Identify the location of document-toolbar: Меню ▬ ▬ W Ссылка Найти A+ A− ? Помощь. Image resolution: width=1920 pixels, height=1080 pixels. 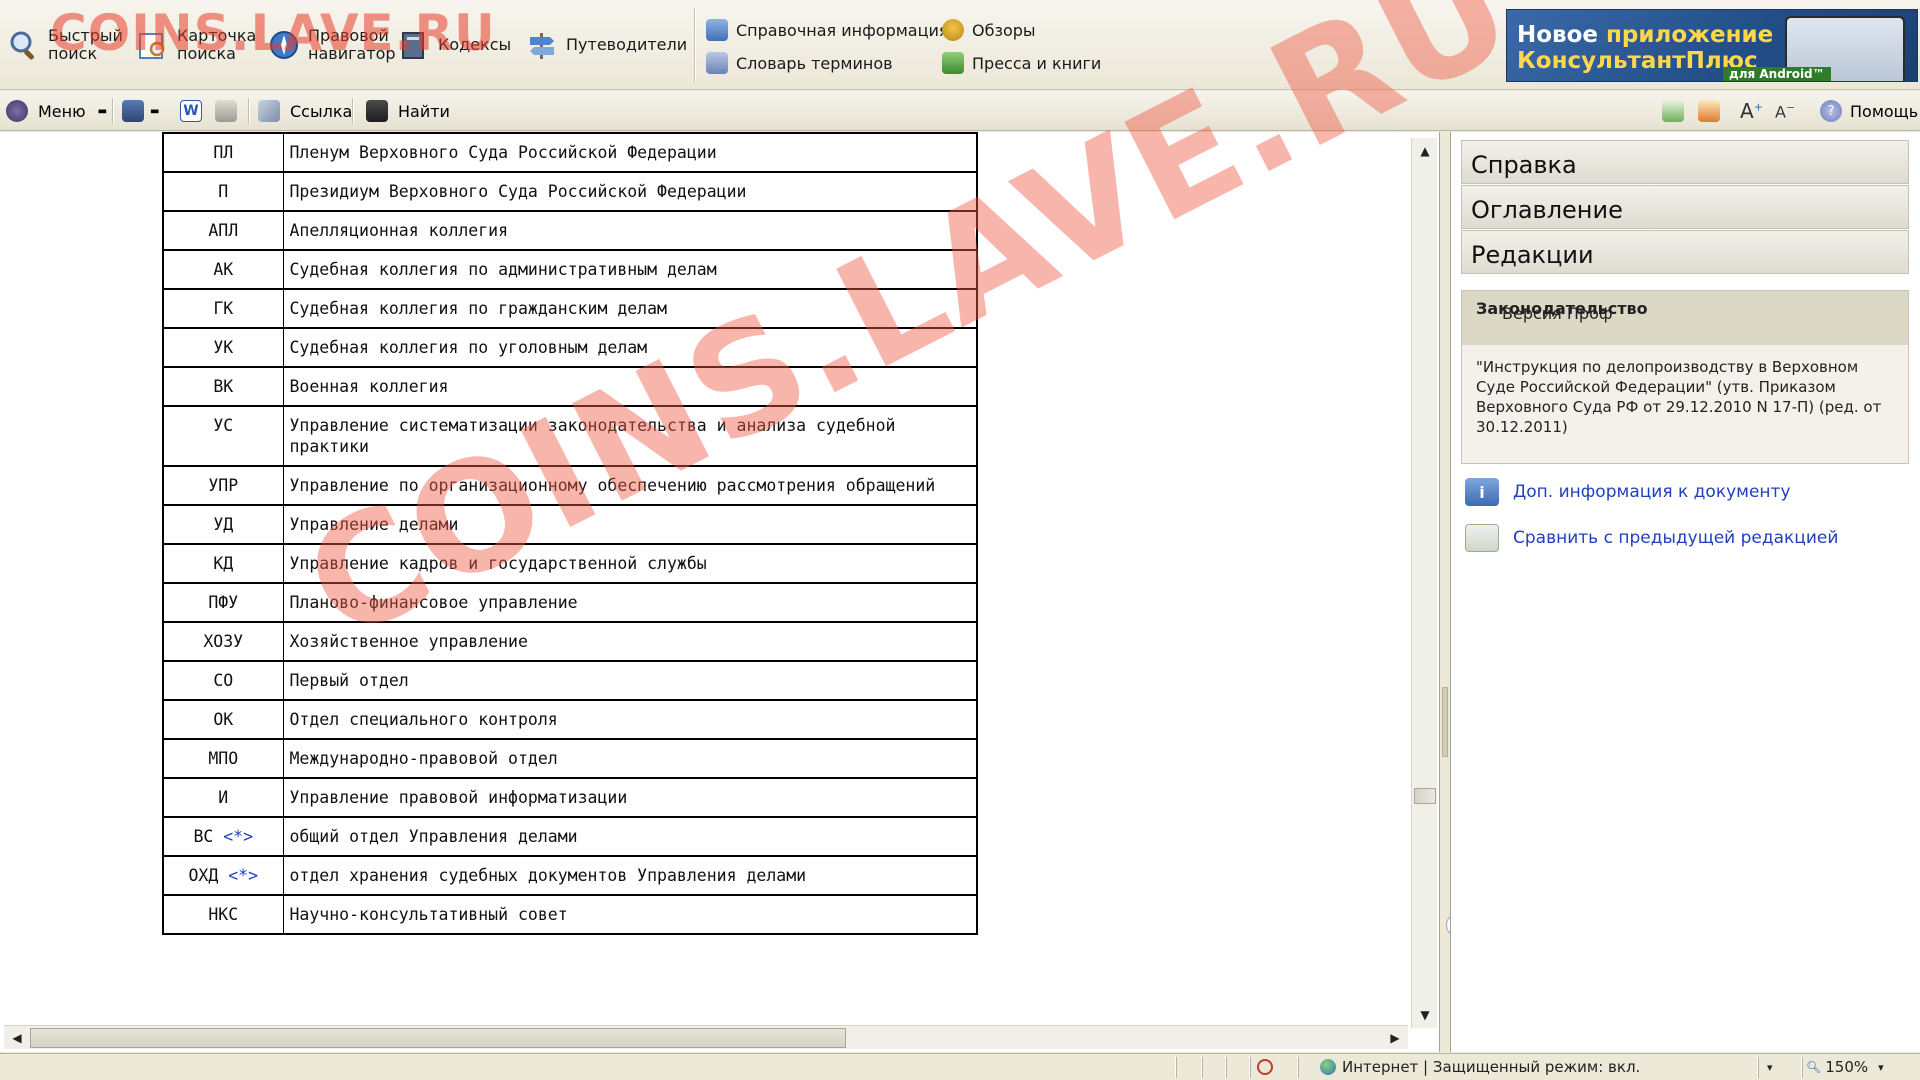
(960, 111).